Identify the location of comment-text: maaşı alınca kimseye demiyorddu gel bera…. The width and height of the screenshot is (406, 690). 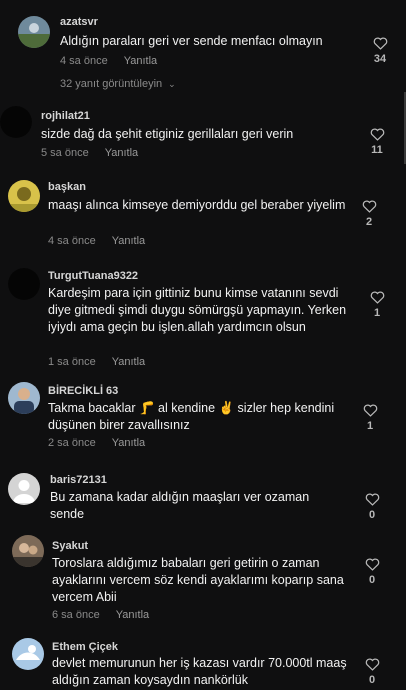
(197, 205).